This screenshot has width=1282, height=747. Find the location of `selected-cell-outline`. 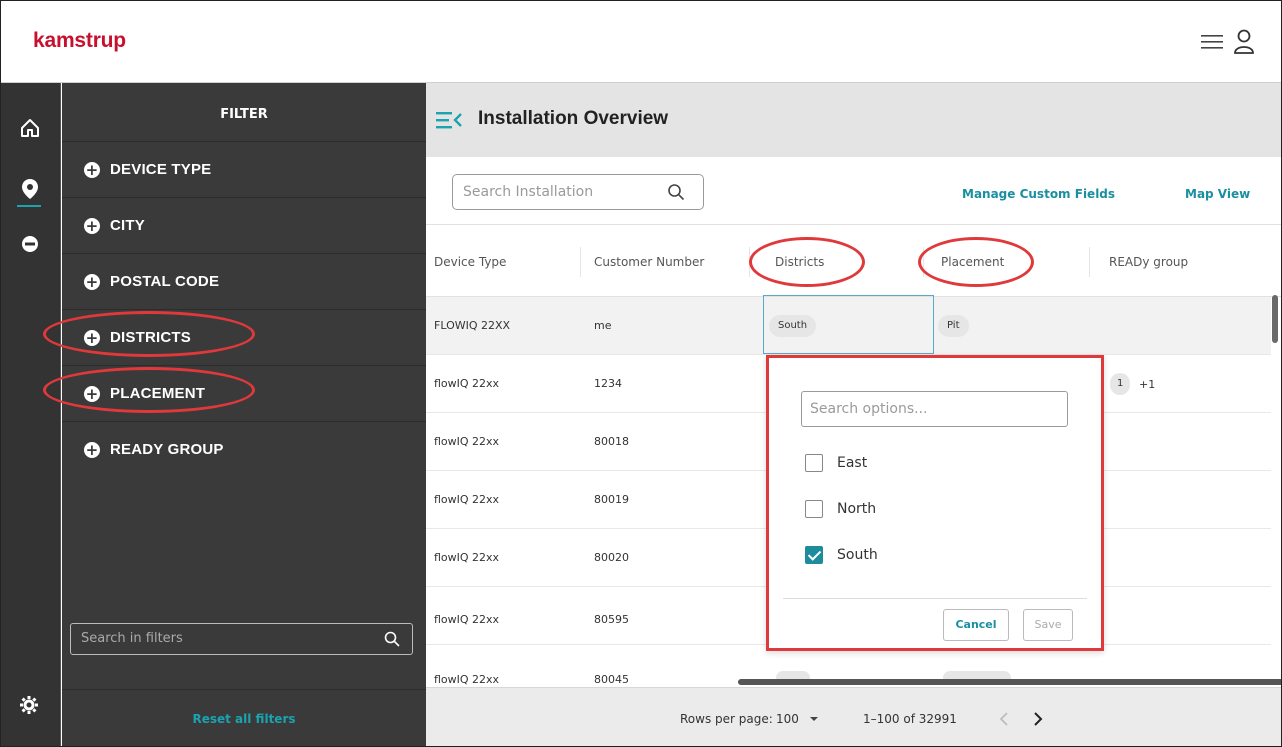

selected-cell-outline is located at coordinates (848, 324).